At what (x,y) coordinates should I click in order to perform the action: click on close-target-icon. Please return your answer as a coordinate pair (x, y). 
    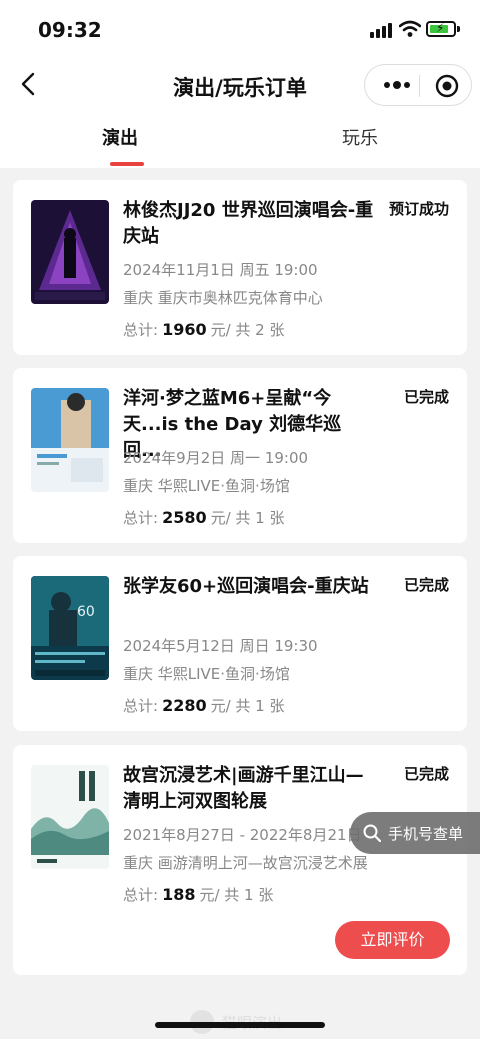
    Looking at the image, I should click on (447, 86).